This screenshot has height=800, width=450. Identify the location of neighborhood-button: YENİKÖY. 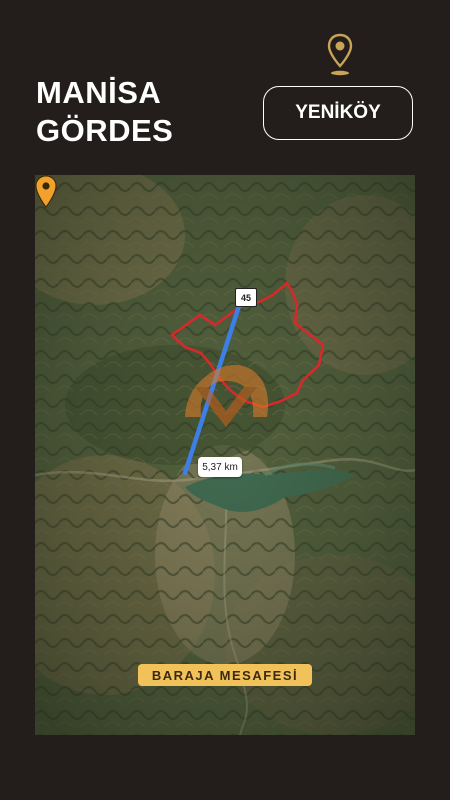
(338, 113).